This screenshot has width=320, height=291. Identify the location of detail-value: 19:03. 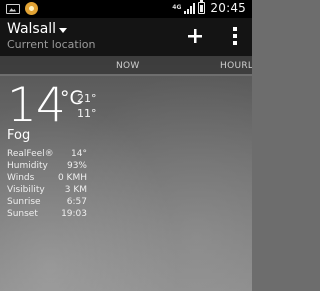
(74, 214).